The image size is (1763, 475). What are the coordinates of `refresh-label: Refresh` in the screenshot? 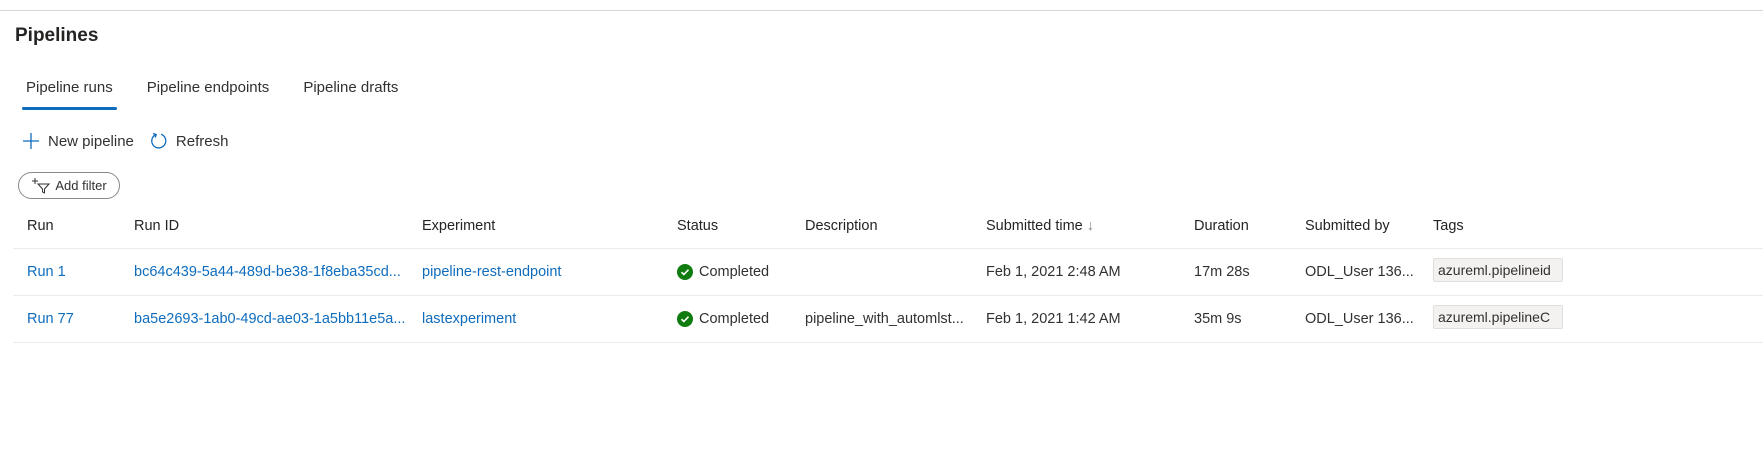 It's located at (202, 141).